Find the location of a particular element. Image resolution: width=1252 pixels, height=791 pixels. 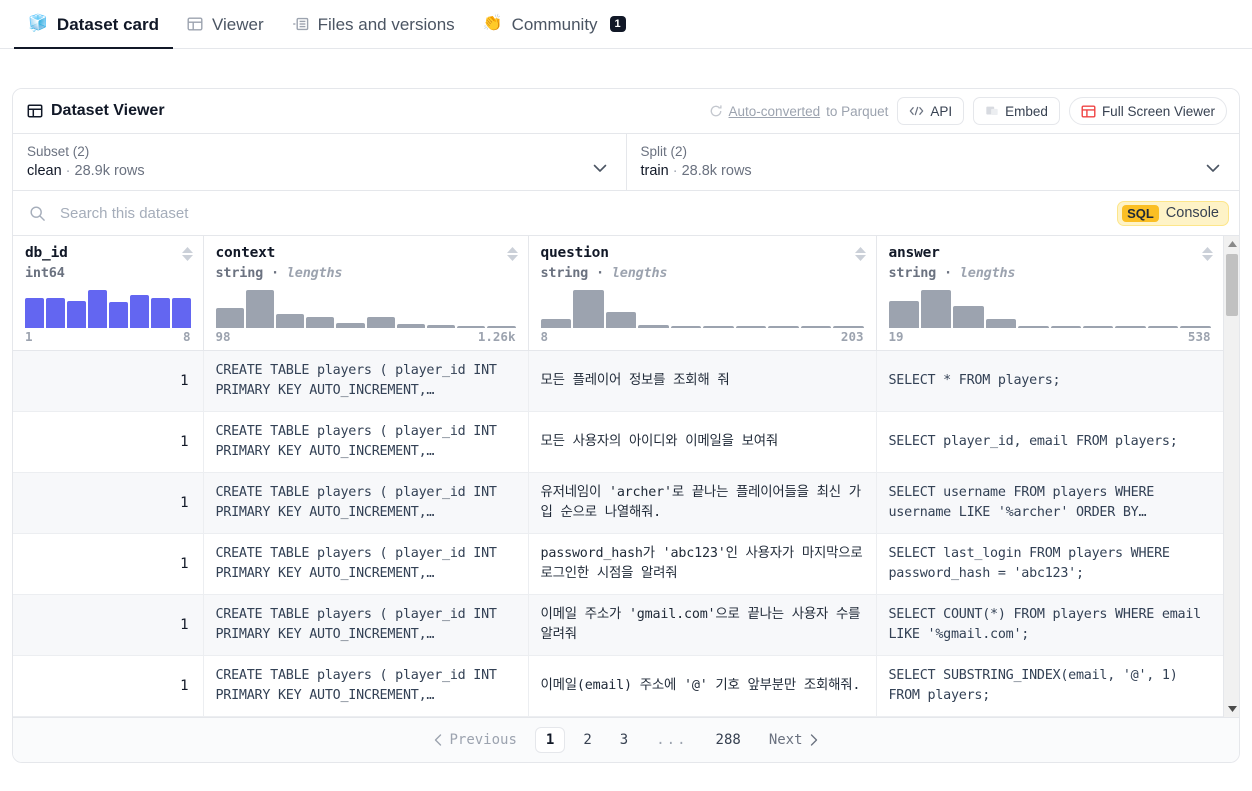

next-page-button: Next is located at coordinates (793, 740).